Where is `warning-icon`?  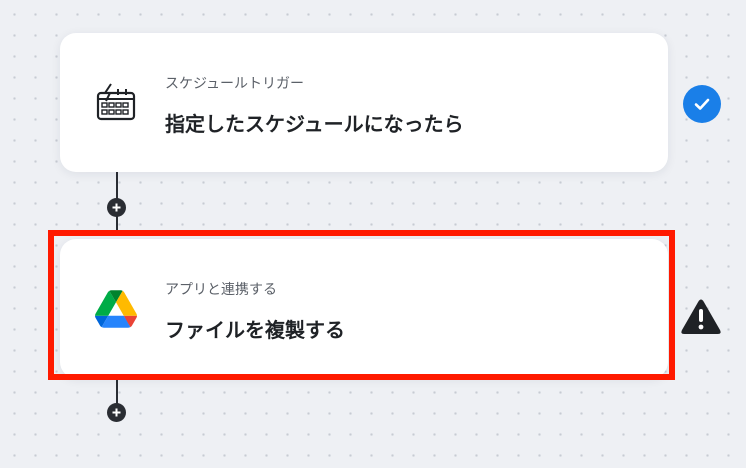 warning-icon is located at coordinates (701, 317).